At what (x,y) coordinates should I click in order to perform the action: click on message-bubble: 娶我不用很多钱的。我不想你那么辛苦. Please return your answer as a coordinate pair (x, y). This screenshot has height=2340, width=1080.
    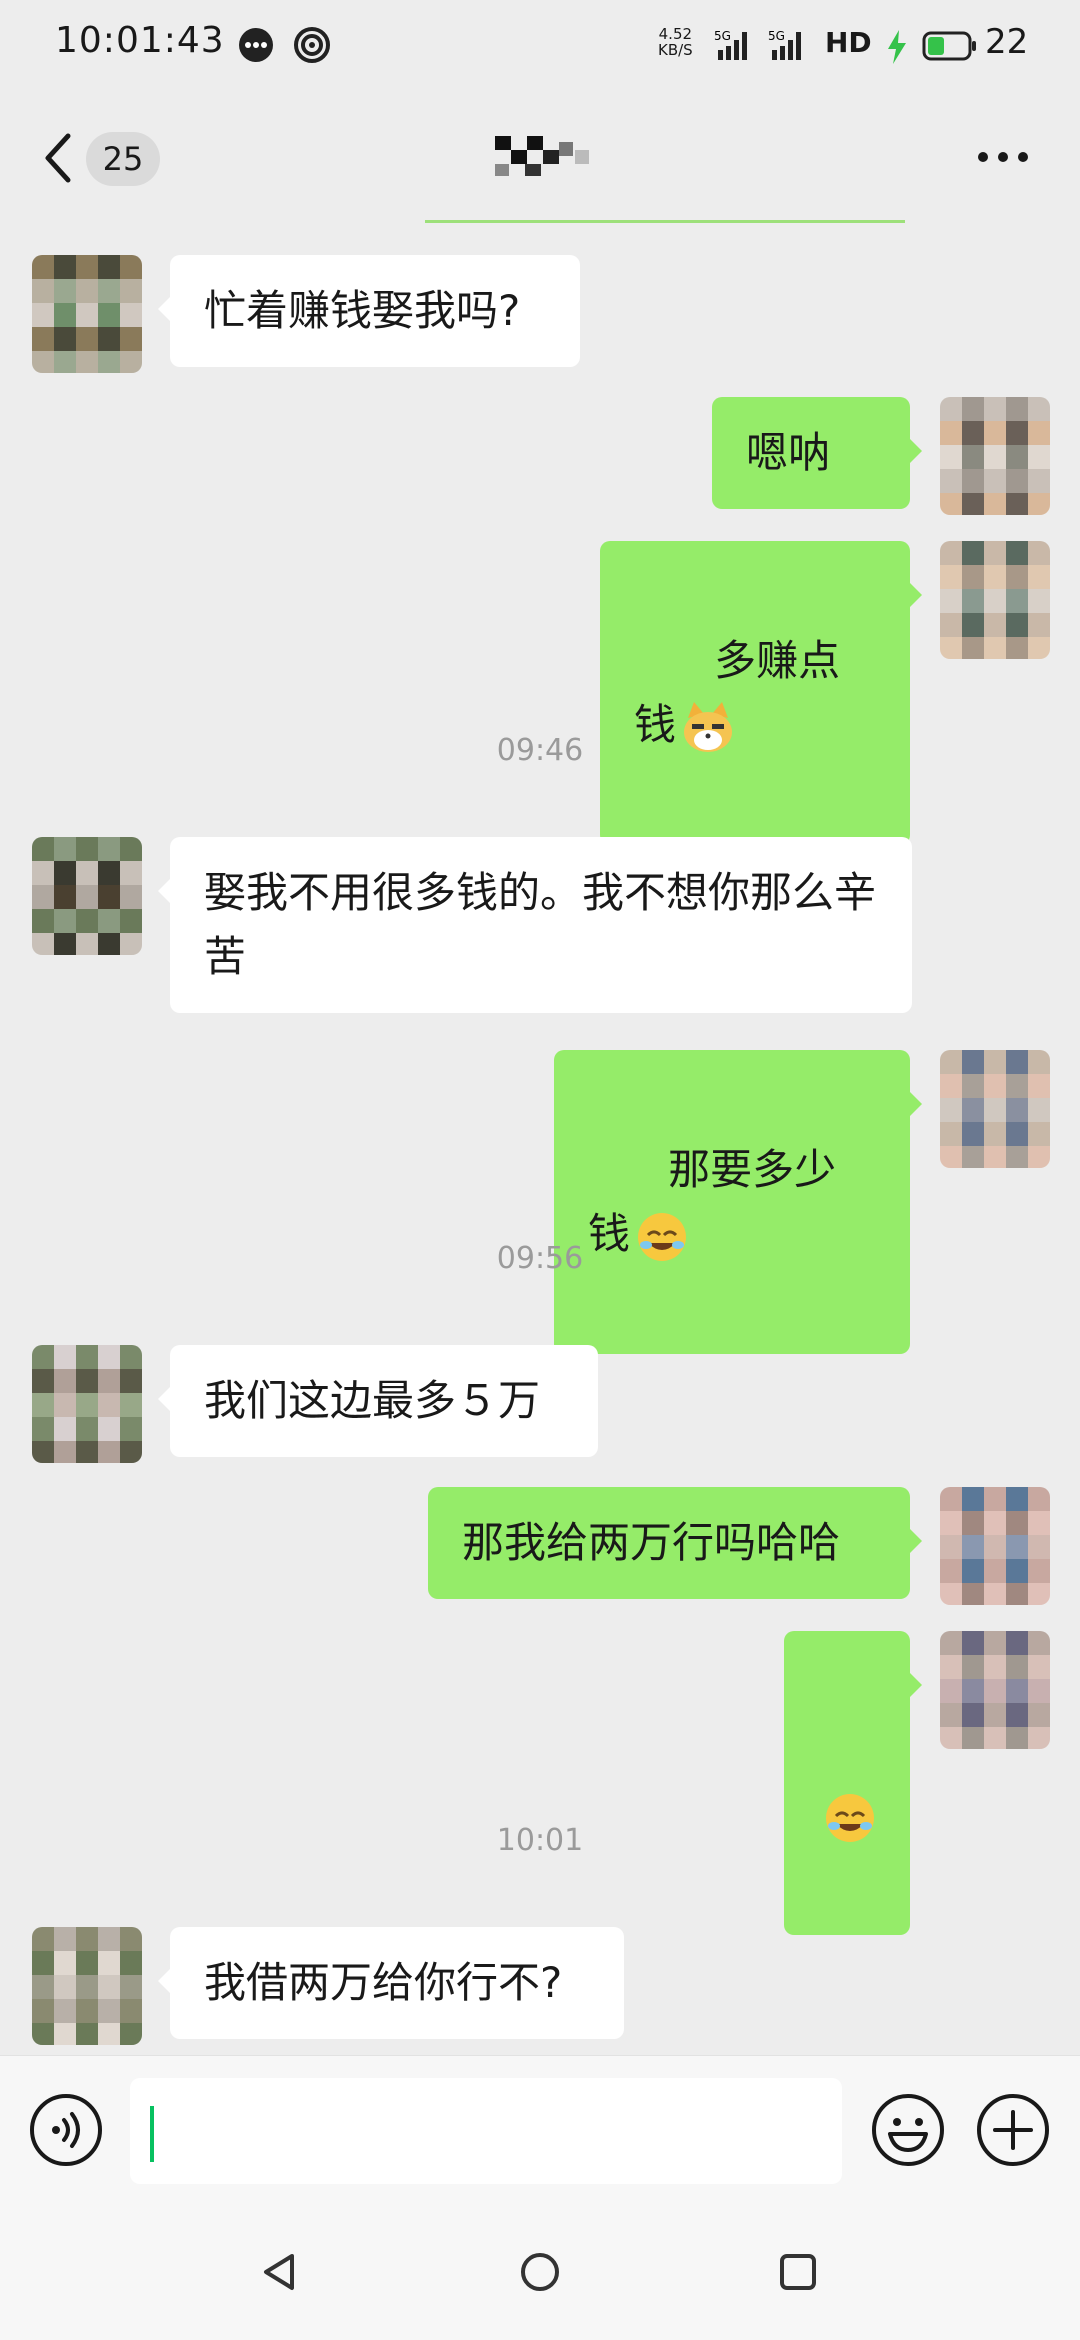
    Looking at the image, I should click on (535, 925).